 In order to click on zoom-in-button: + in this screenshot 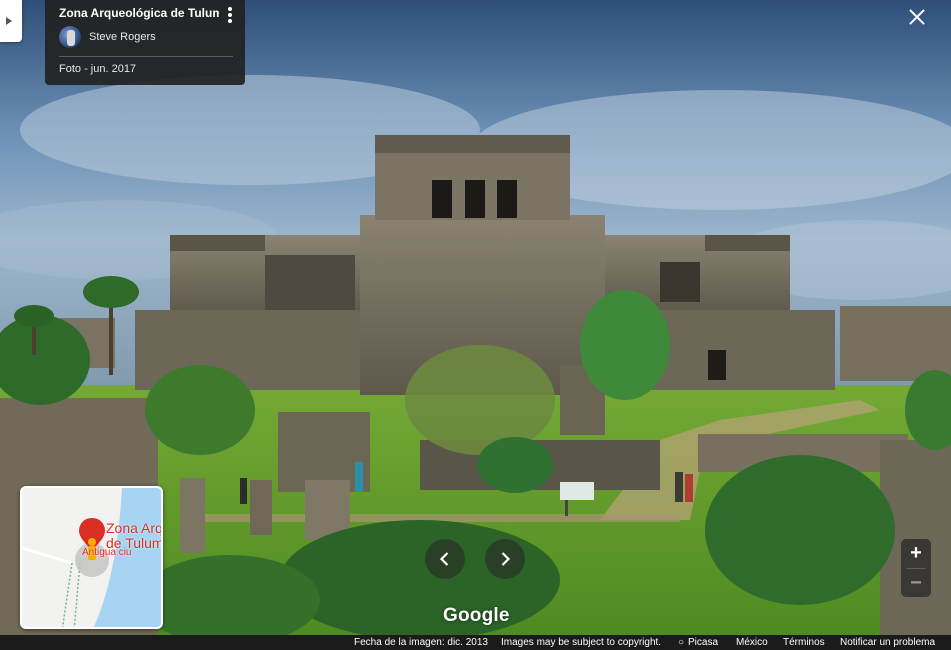, I will do `click(916, 553)`.